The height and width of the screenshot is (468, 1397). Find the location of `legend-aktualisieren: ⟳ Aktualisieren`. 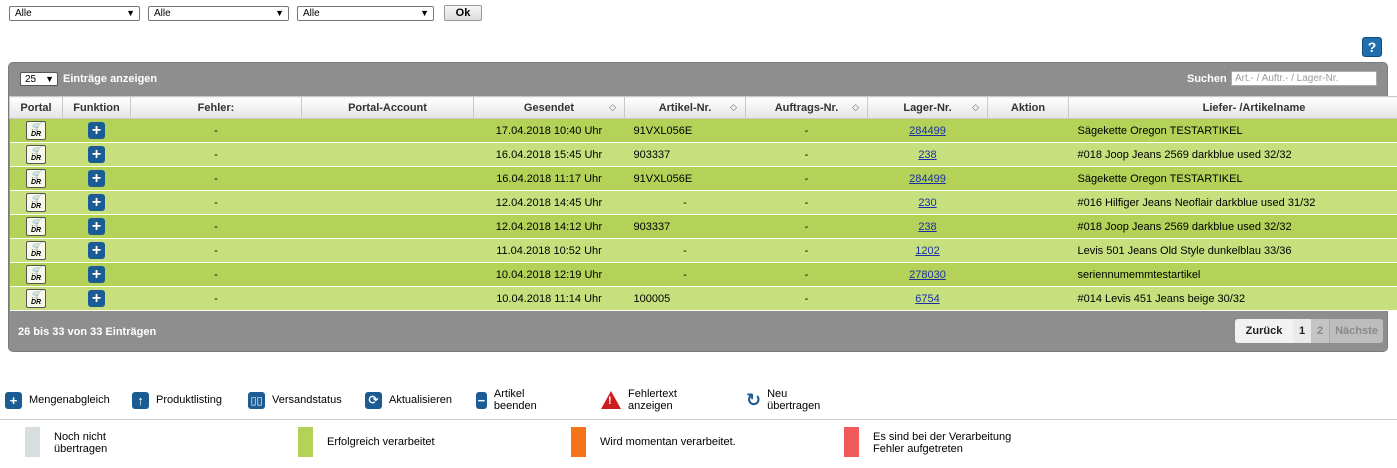

legend-aktualisieren: ⟳ Aktualisieren is located at coordinates (408, 400).